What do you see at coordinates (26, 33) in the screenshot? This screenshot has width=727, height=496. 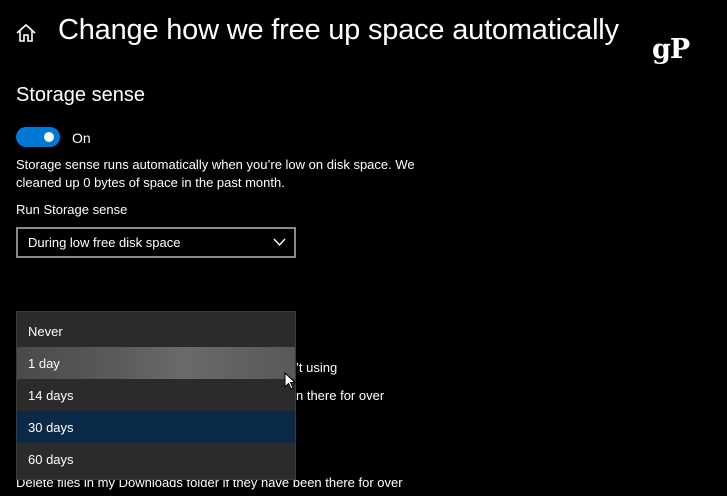 I see `home-icon` at bounding box center [26, 33].